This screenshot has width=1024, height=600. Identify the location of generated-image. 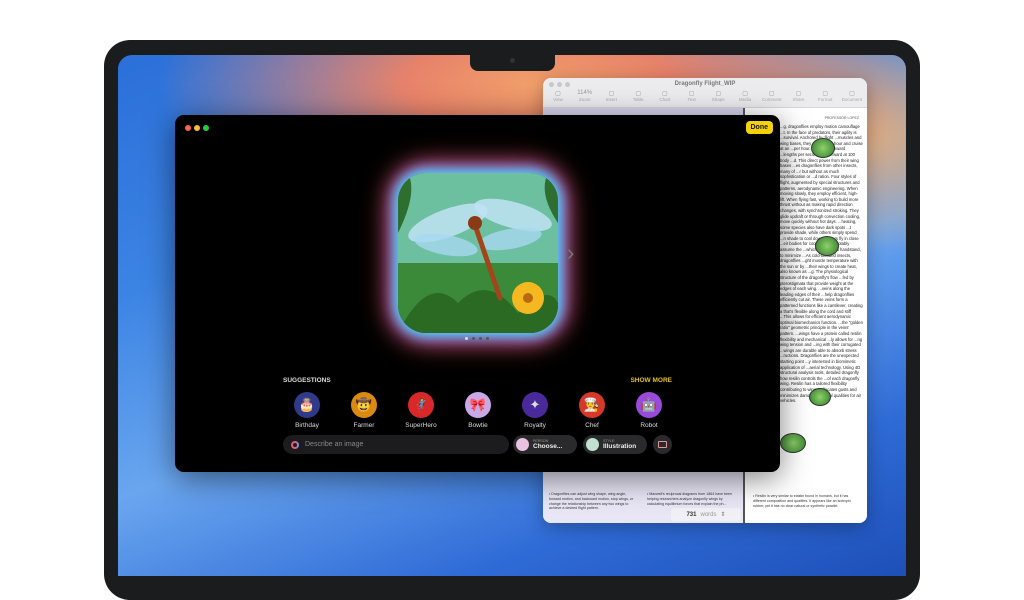
(478, 253).